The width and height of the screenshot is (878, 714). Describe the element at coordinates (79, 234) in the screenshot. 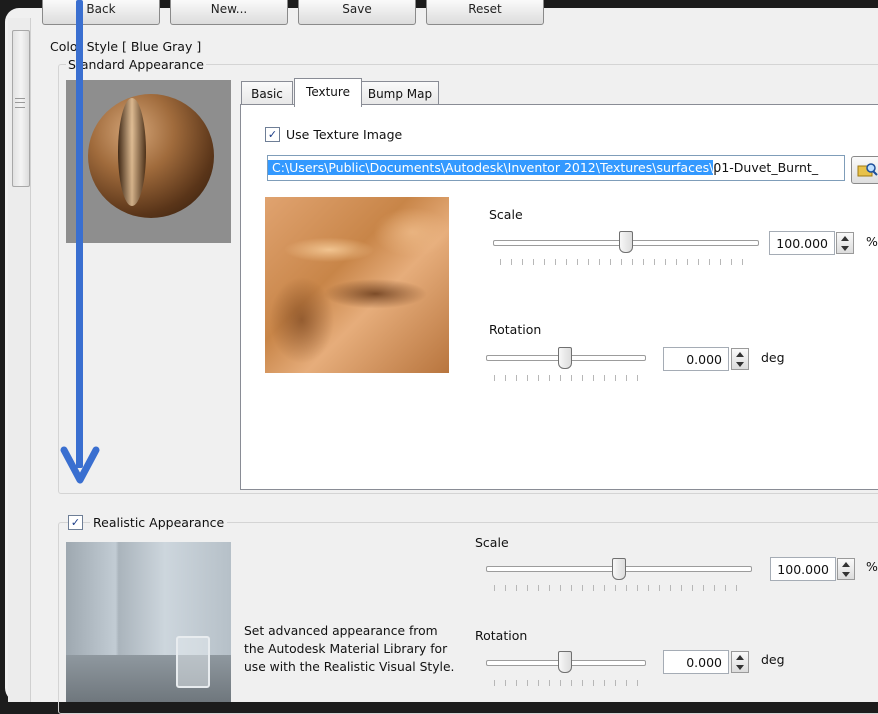

I see `annotation-arrow-shaft` at that location.